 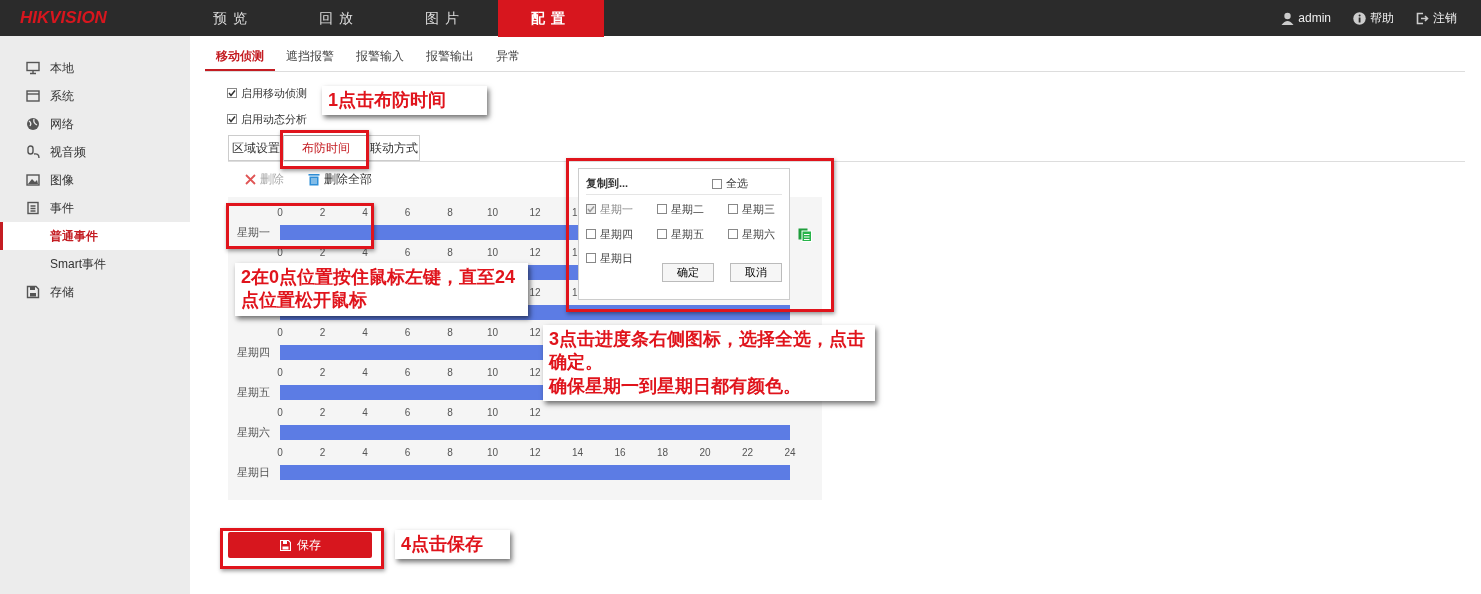 What do you see at coordinates (758, 234) in the screenshot?
I see `checkbox-label: 星期六` at bounding box center [758, 234].